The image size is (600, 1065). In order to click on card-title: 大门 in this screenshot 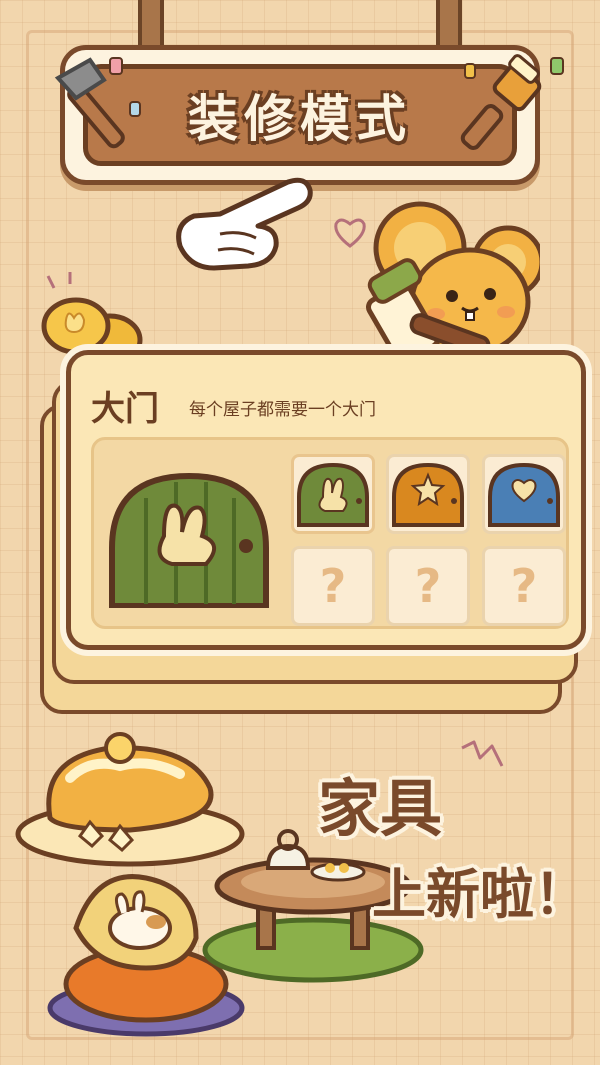, I will do `click(125, 409)`.